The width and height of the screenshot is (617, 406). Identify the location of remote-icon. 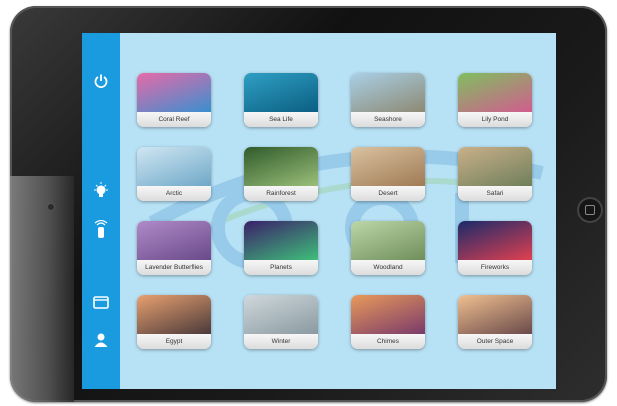
(101, 229).